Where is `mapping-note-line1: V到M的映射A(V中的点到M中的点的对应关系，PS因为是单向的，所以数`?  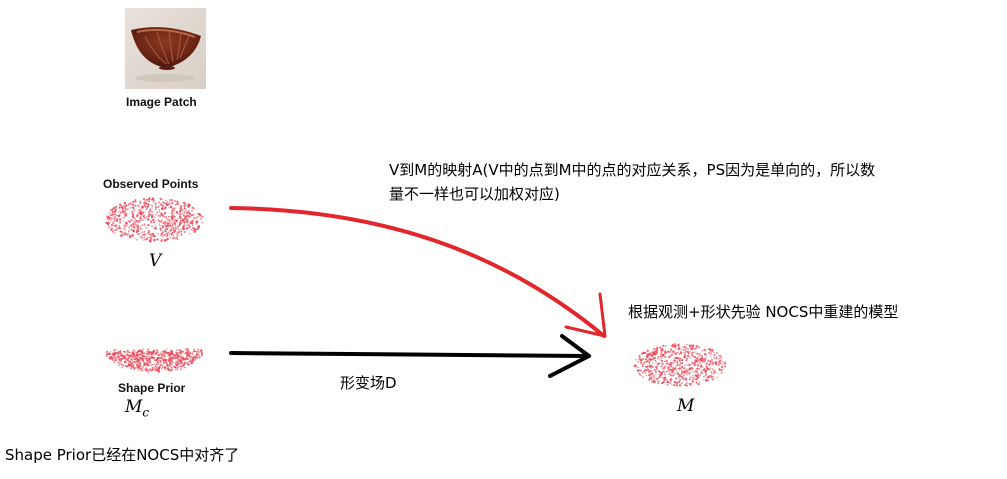 mapping-note-line1: V到M的映射A(V中的点到M中的点的对应关系，PS因为是单向的，所以数 is located at coordinates (632, 170).